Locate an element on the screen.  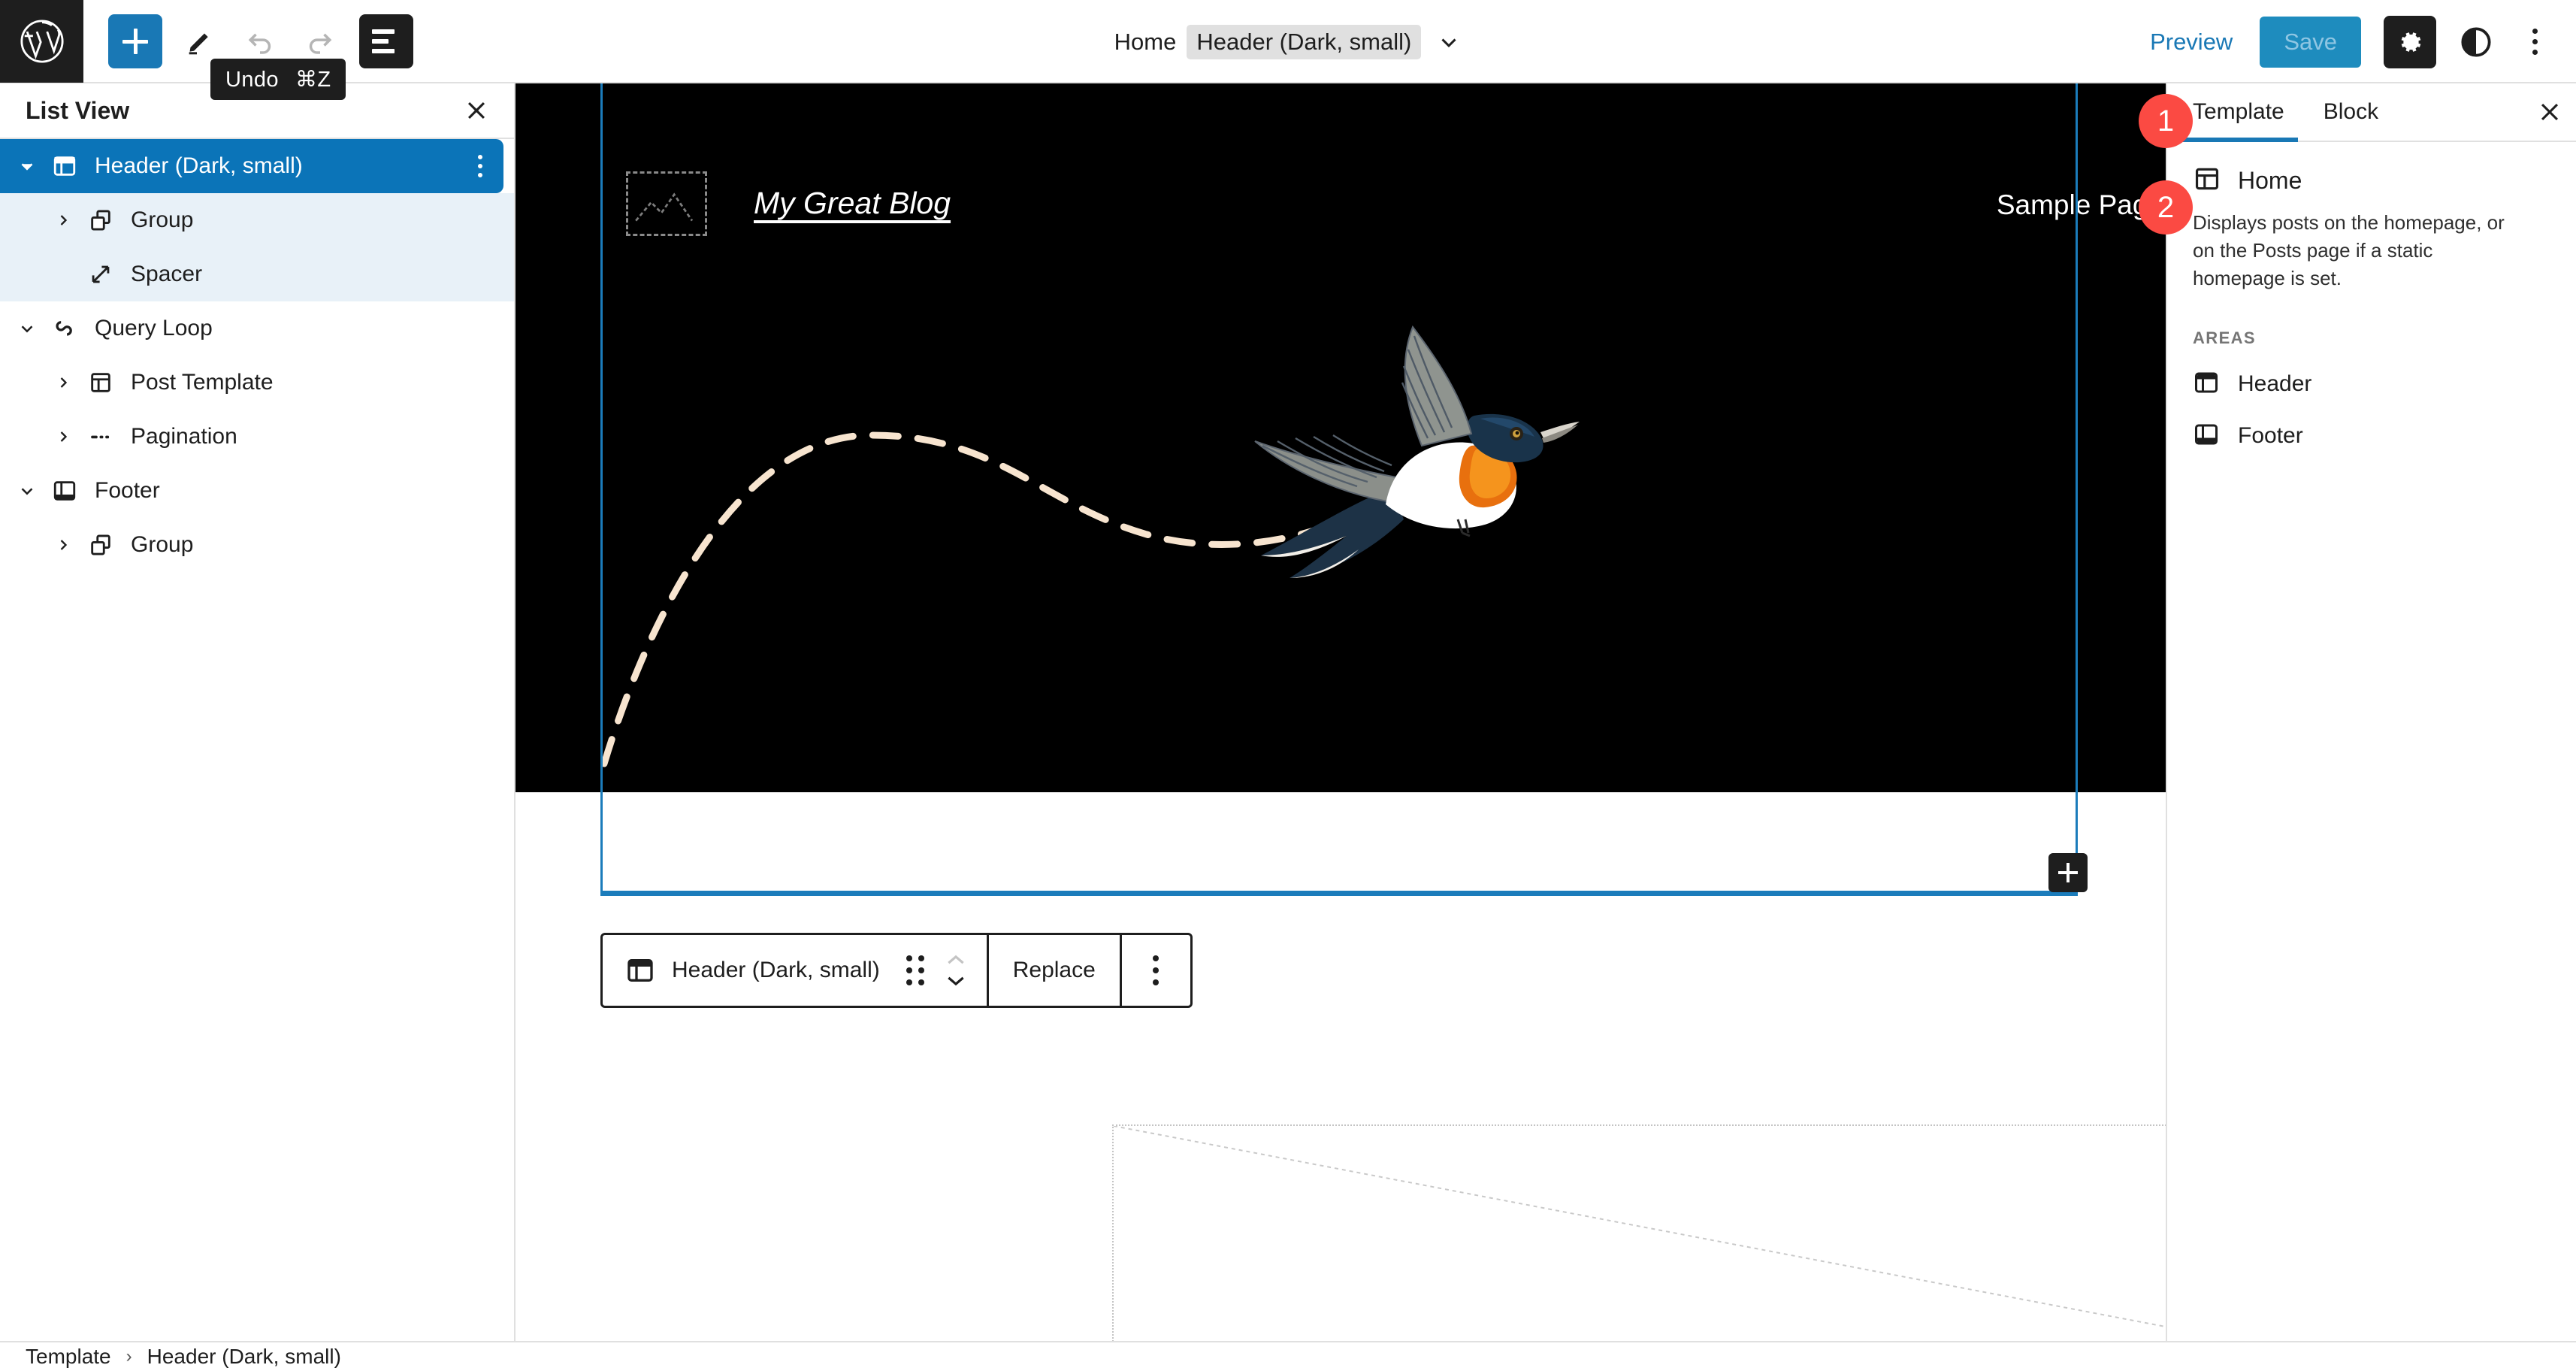
list-item-spacer: Spacer is located at coordinates (257, 274).